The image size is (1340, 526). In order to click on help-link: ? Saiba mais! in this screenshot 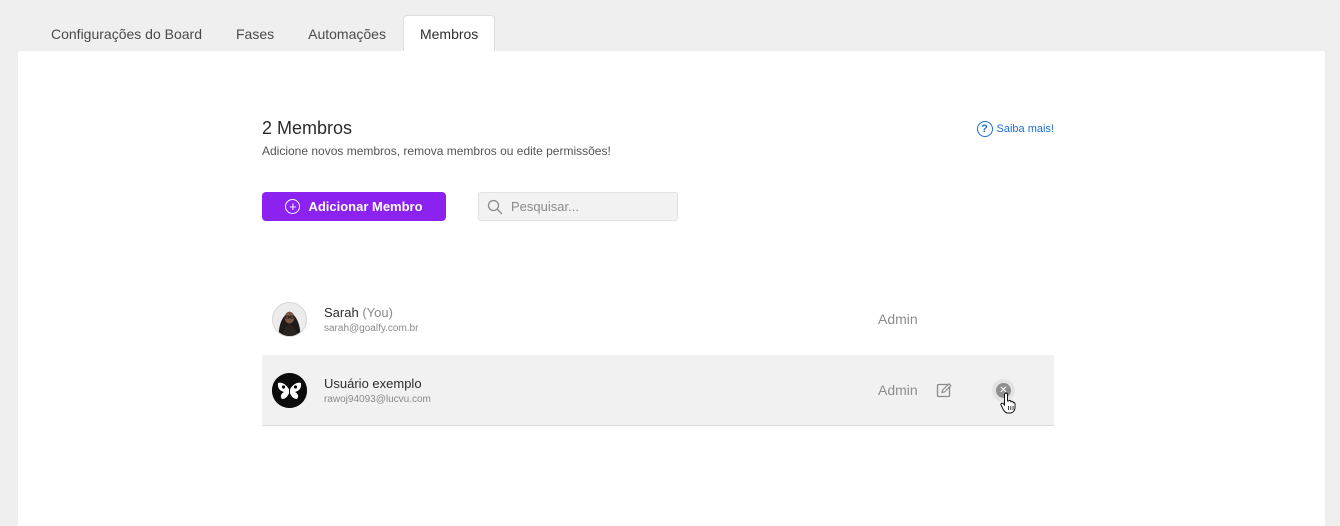, I will do `click(1015, 129)`.